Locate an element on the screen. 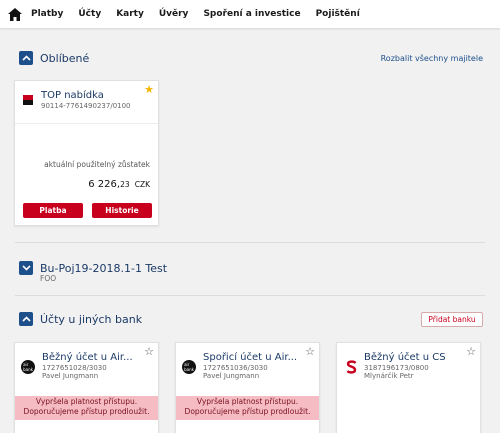  favorites-header: Oblíbené is located at coordinates (54, 58).